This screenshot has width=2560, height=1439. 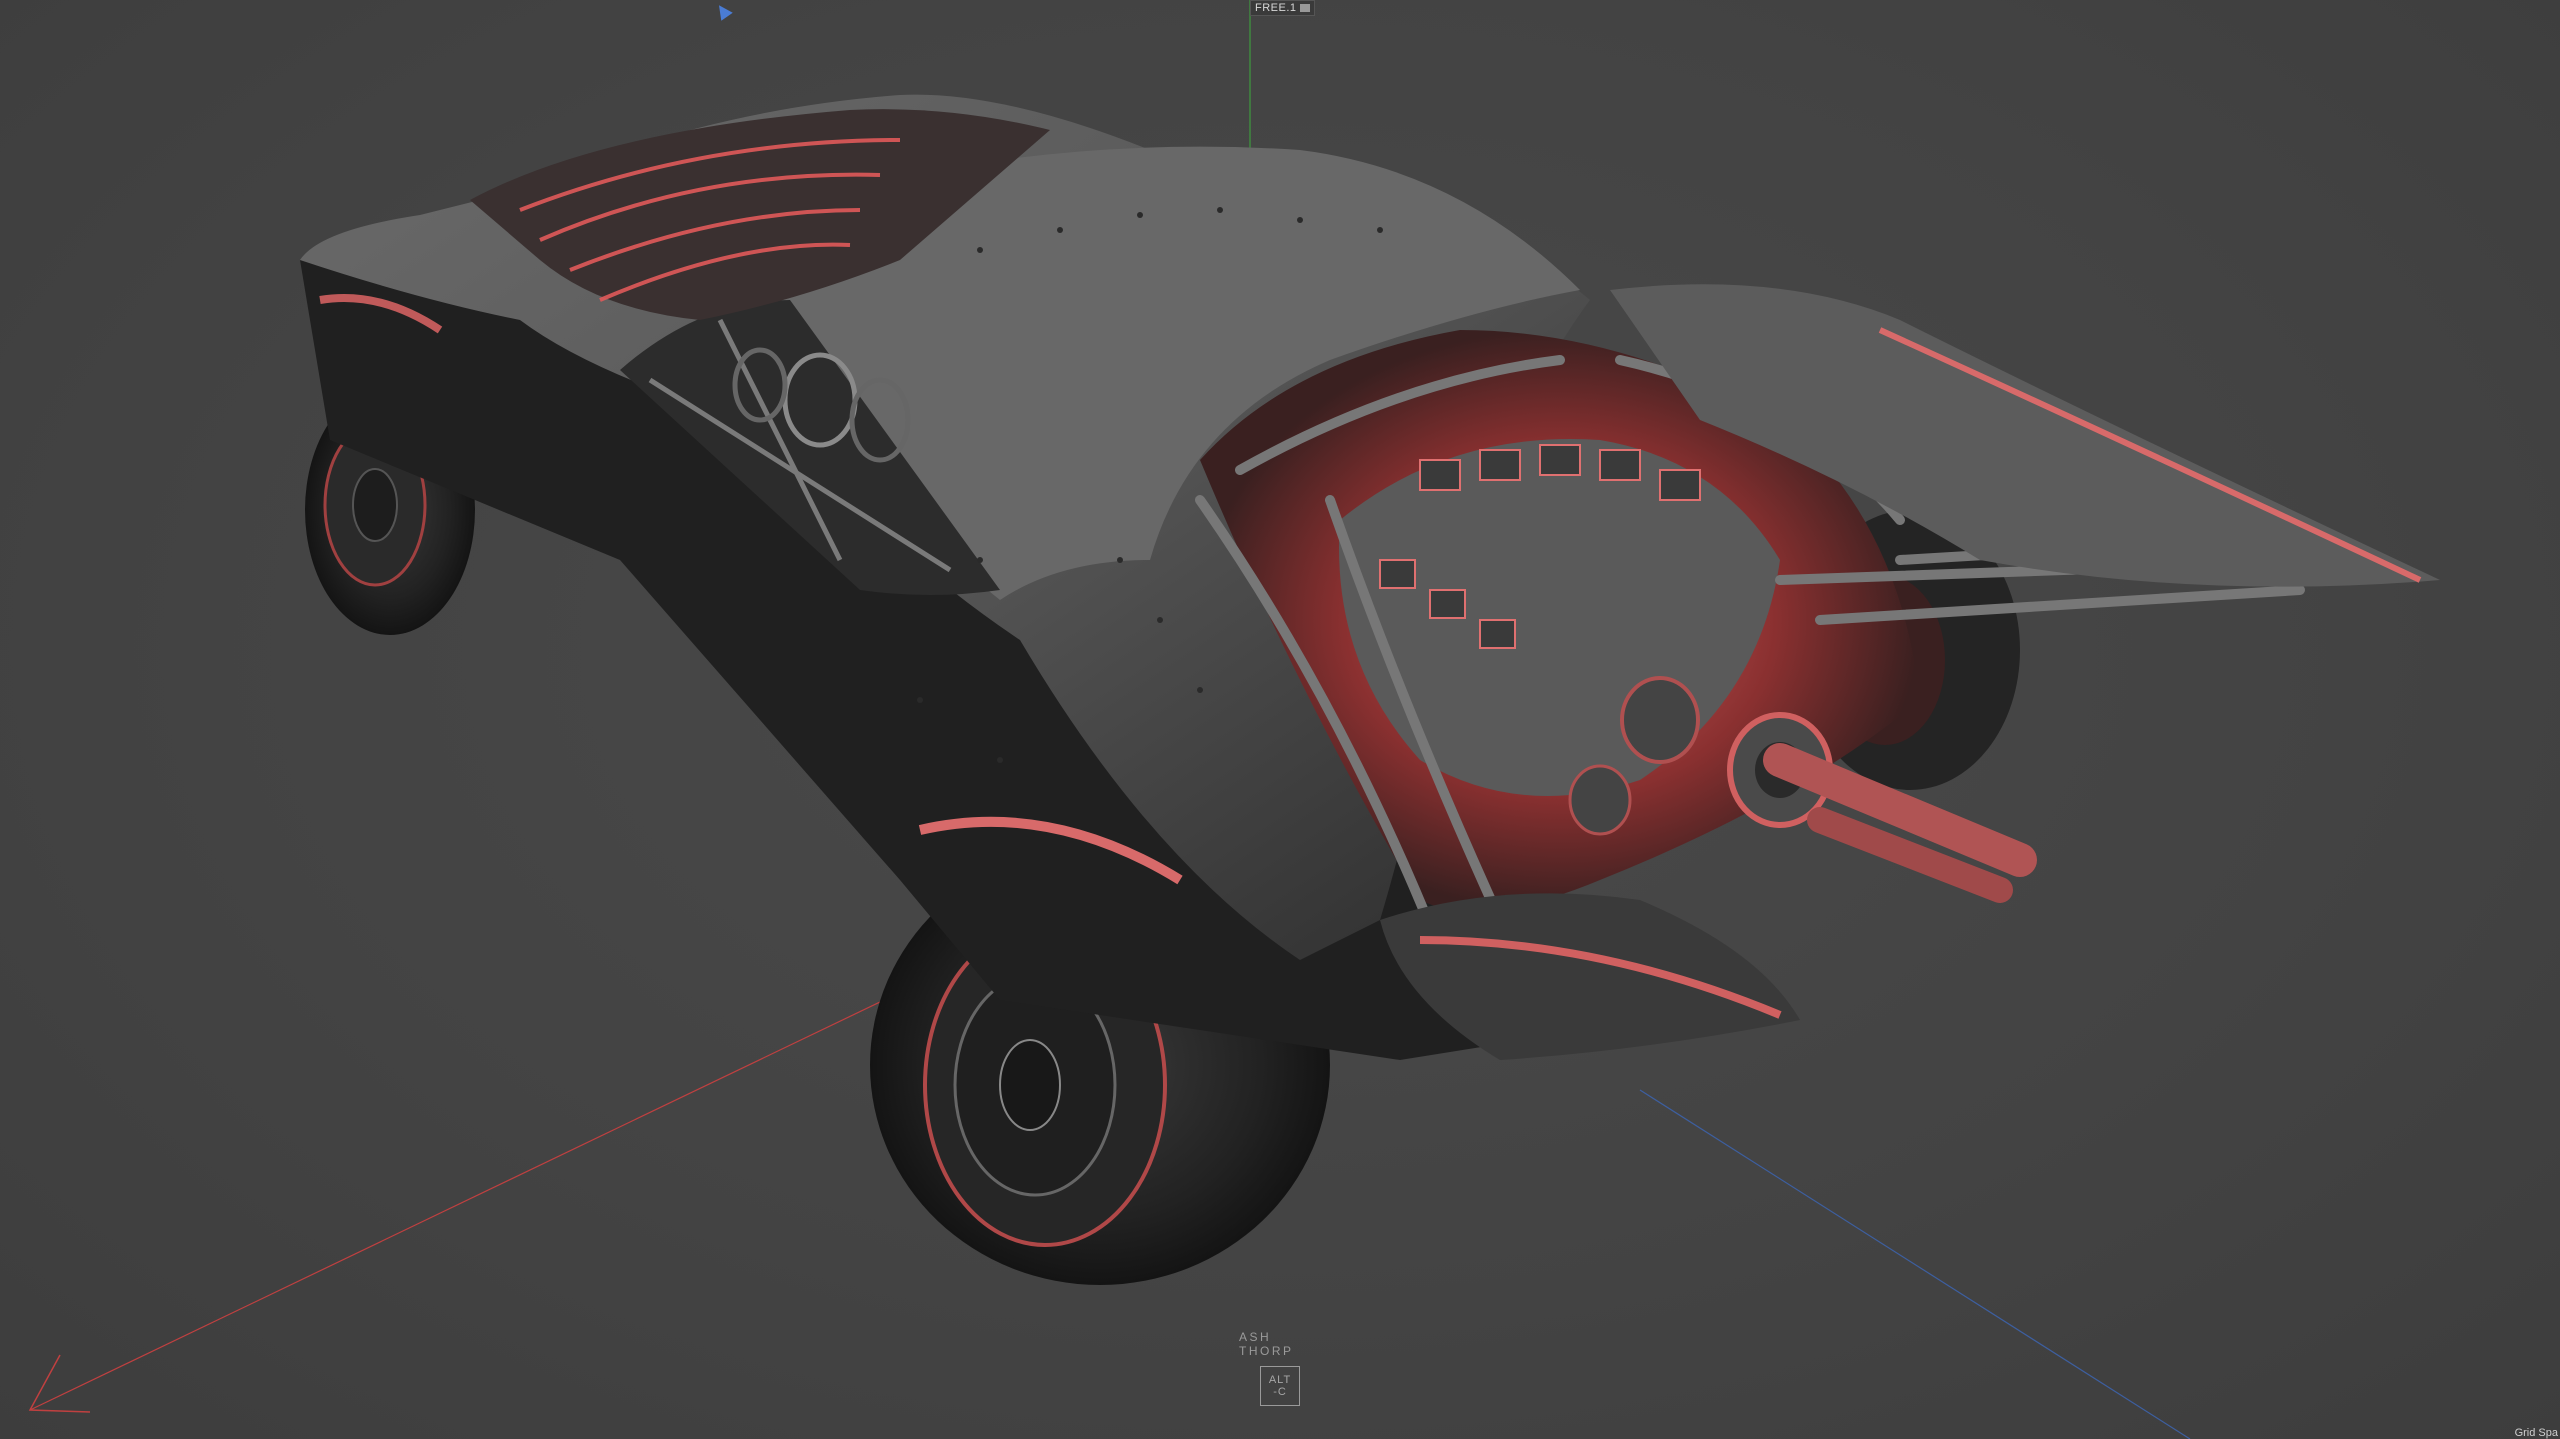 What do you see at coordinates (1276, 8) in the screenshot?
I see `camera-label-text: FREE.1` at bounding box center [1276, 8].